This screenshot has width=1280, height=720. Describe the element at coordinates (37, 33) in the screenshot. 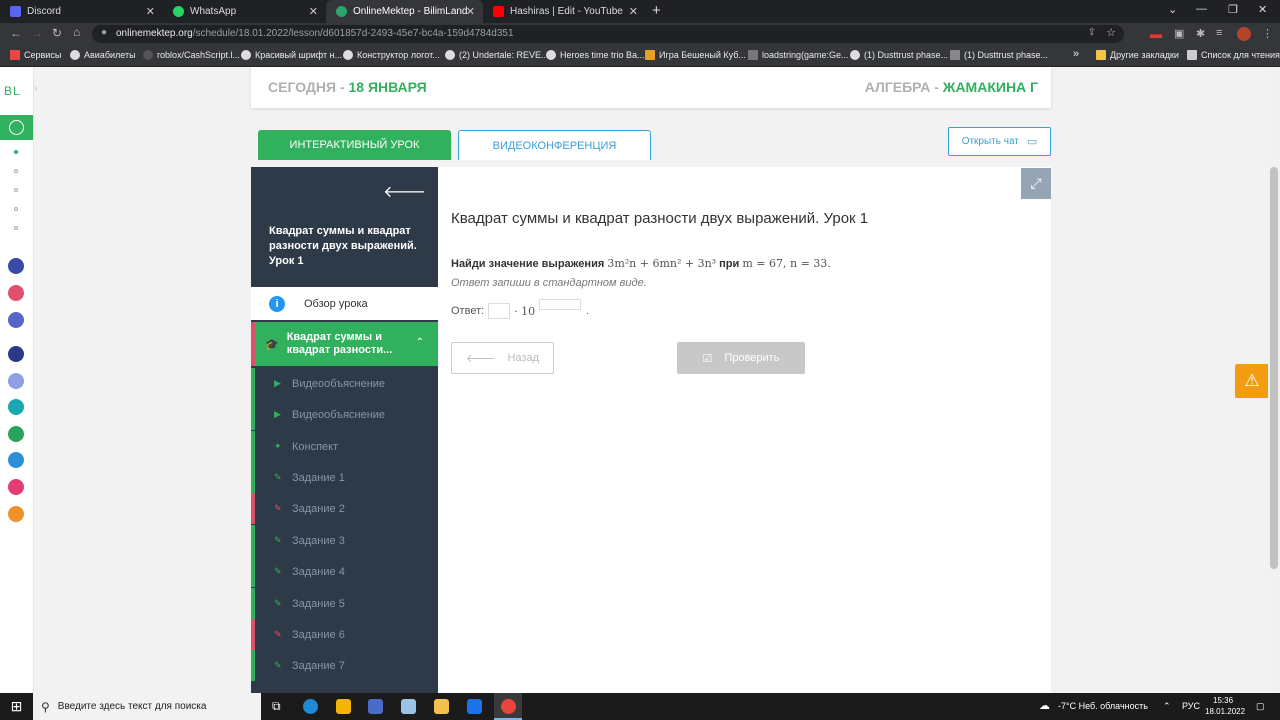

I see `forward-icon: →` at that location.